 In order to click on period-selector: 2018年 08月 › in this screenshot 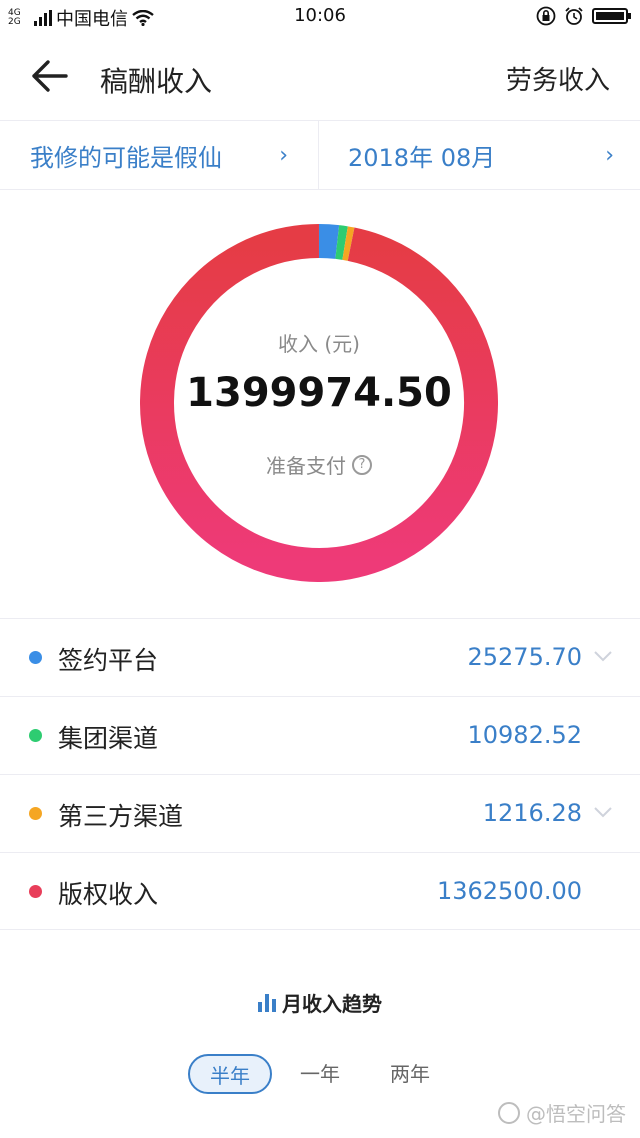, I will do `click(481, 155)`.